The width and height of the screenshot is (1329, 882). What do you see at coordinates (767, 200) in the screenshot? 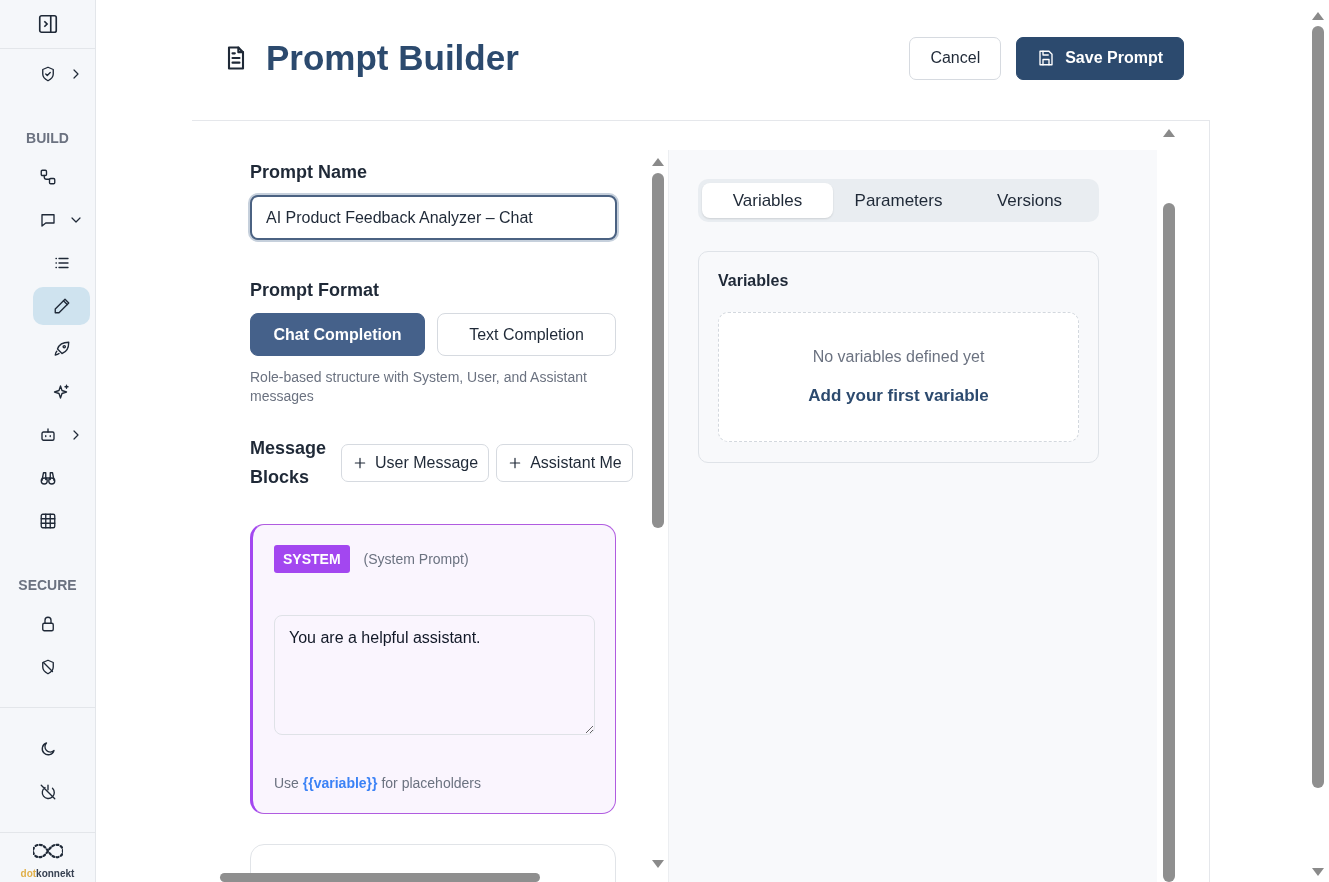
I see `tab: Variables` at bounding box center [767, 200].